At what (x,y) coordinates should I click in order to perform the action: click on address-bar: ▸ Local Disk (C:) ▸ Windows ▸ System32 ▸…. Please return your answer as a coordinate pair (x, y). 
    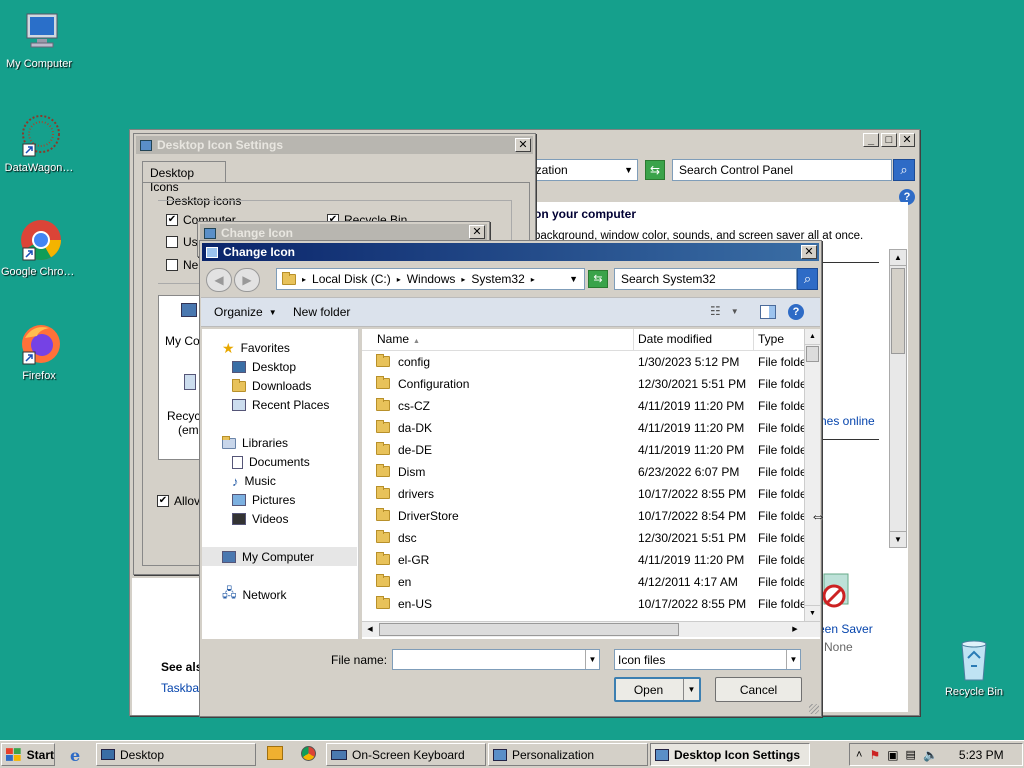
    Looking at the image, I should click on (430, 279).